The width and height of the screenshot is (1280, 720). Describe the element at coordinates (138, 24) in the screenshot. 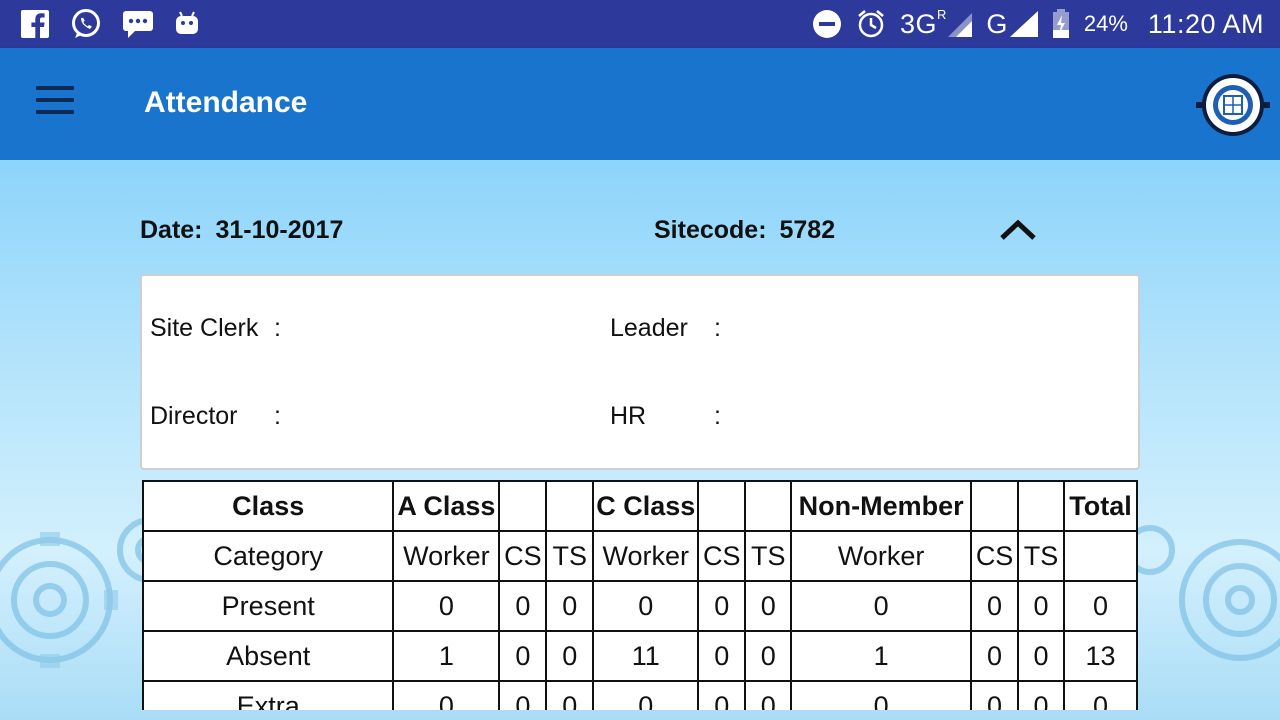

I see `message-icon` at that location.